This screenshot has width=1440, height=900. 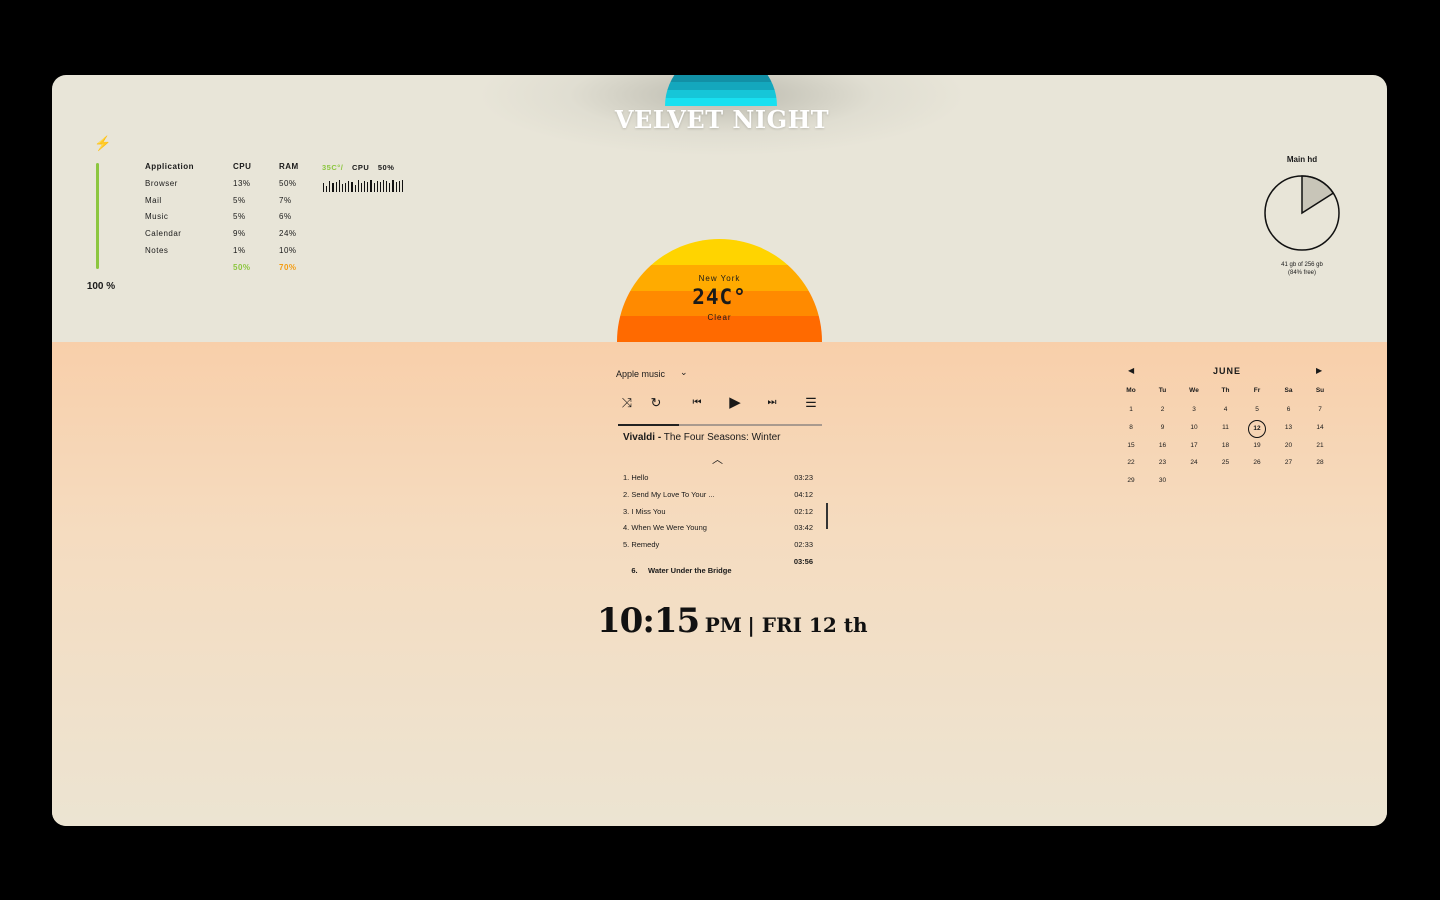 What do you see at coordinates (1163, 462) in the screenshot?
I see `calendar-day: 23` at bounding box center [1163, 462].